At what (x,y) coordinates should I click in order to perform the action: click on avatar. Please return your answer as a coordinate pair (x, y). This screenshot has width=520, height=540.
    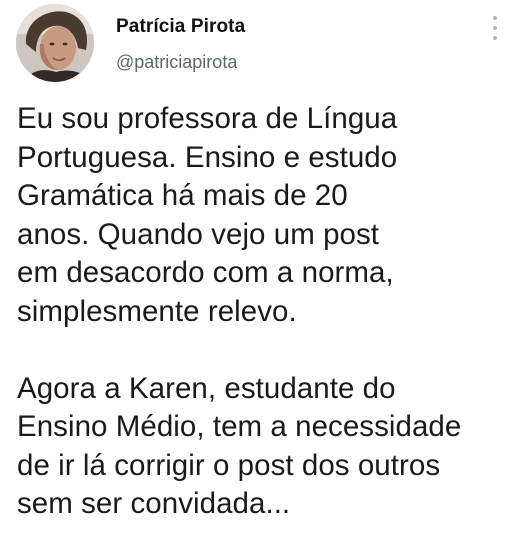
    Looking at the image, I should click on (55, 43).